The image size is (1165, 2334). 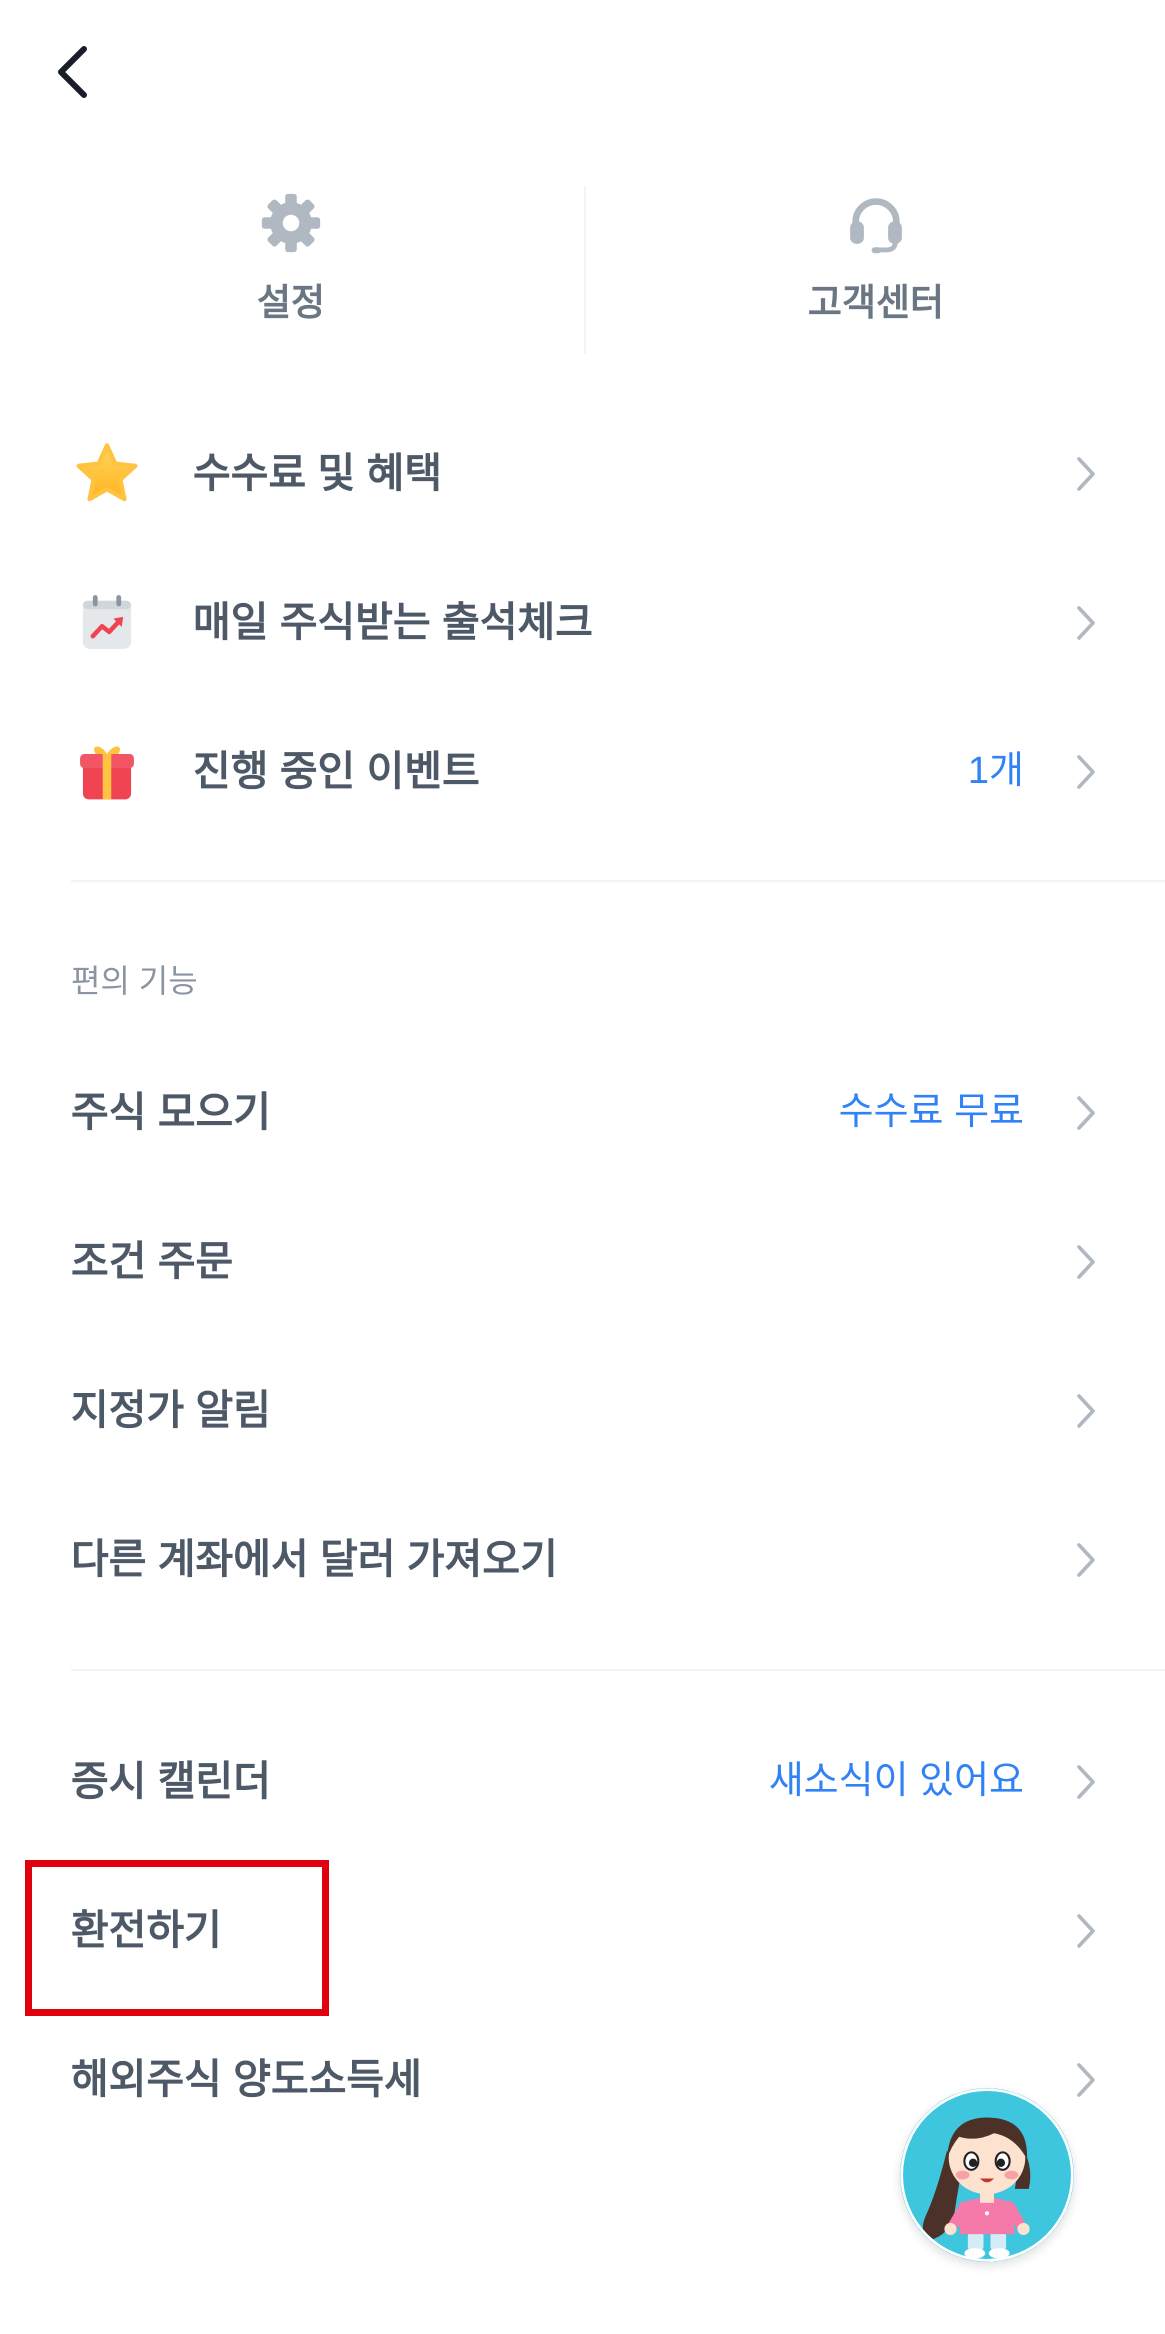 I want to click on settings-label: 설정, so click(x=291, y=302).